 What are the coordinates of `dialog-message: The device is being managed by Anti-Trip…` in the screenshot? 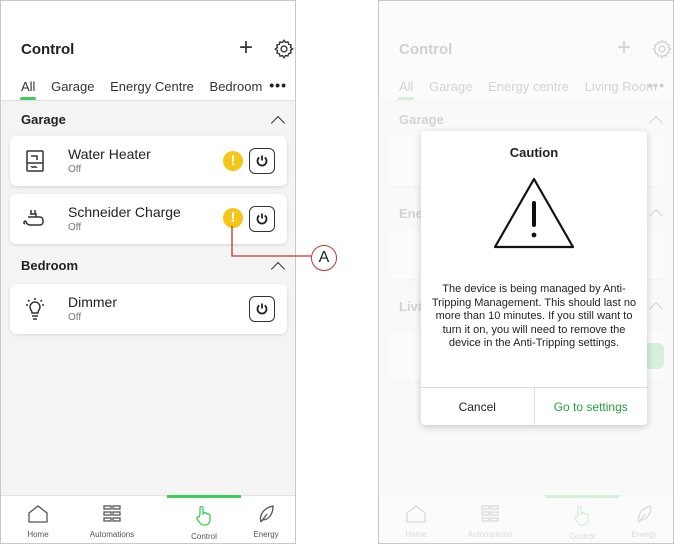 It's located at (534, 316).